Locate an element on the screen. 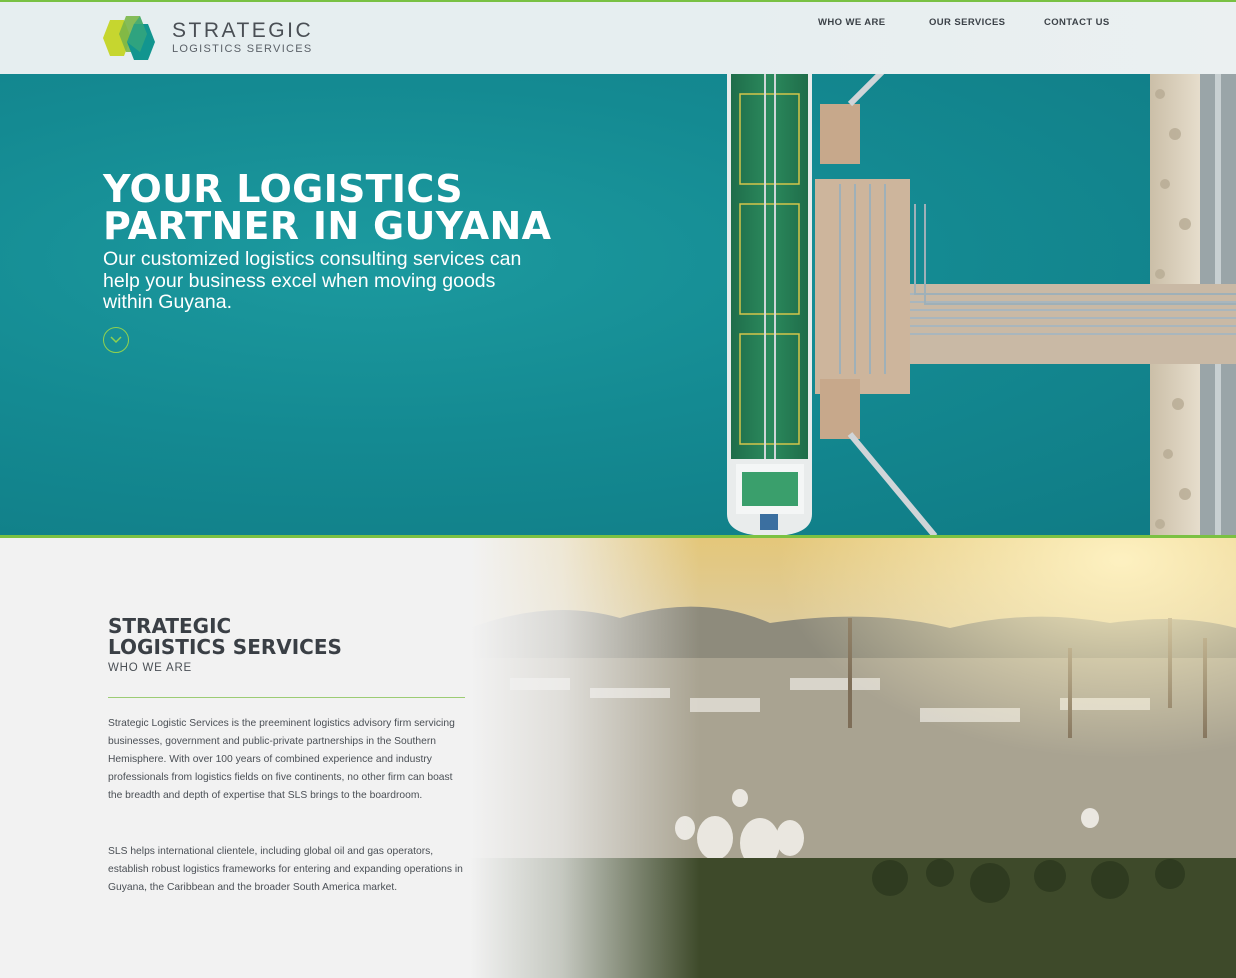 Image resolution: width=1236 pixels, height=978 pixels. about-title: STRATEGIC LOGISTICS SERVICES is located at coordinates (225, 637).